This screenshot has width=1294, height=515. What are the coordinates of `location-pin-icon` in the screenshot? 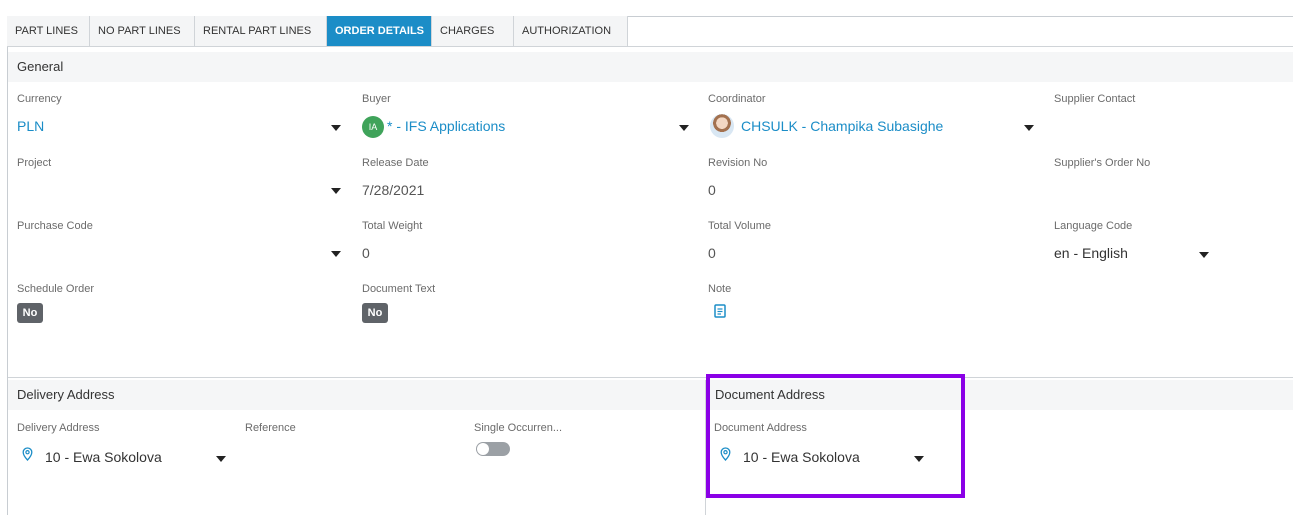 It's located at (27, 454).